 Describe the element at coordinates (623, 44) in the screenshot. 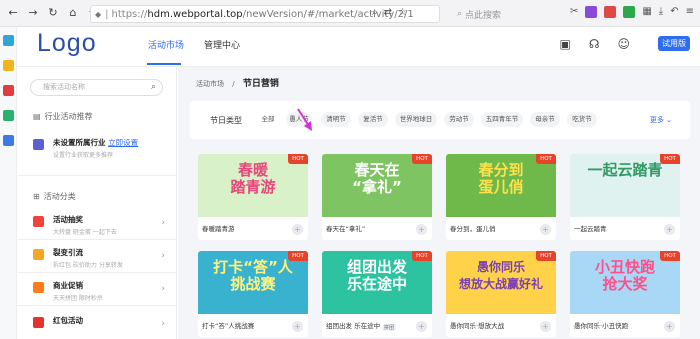

I see `user-icon: ☺` at that location.